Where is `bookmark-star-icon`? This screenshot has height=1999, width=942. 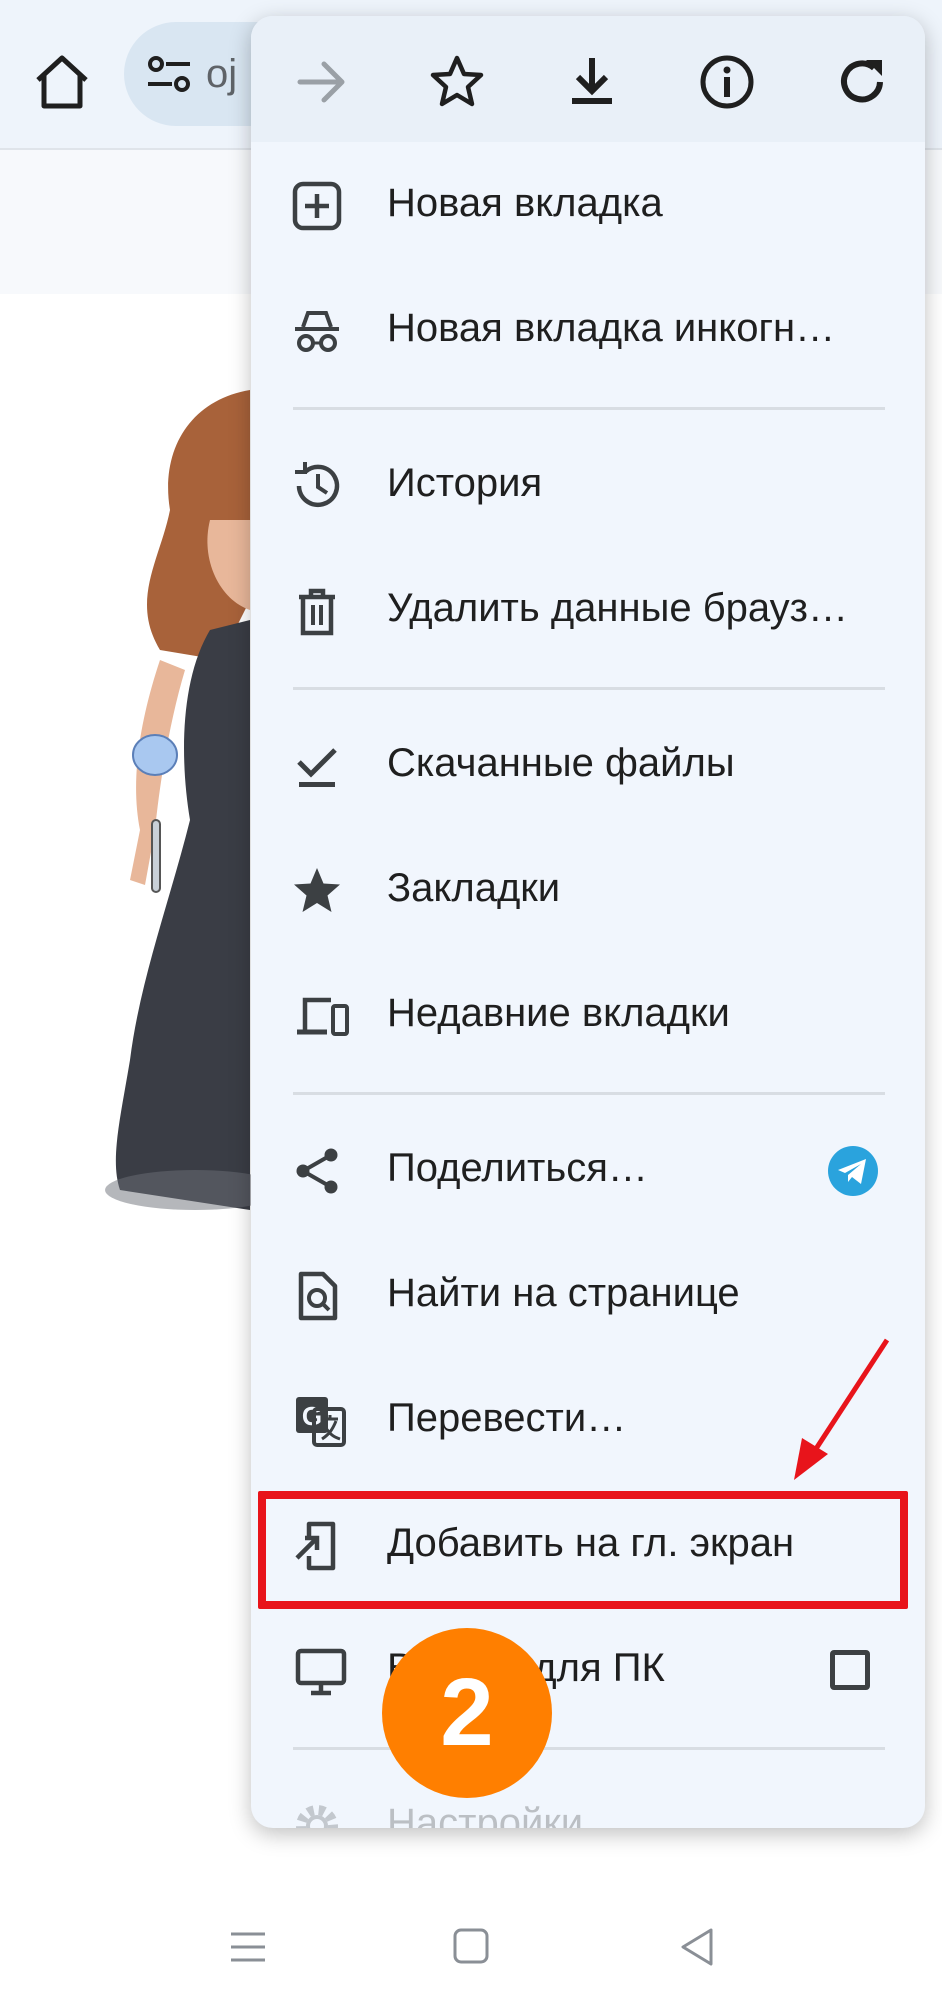
bookmark-star-icon is located at coordinates (457, 82).